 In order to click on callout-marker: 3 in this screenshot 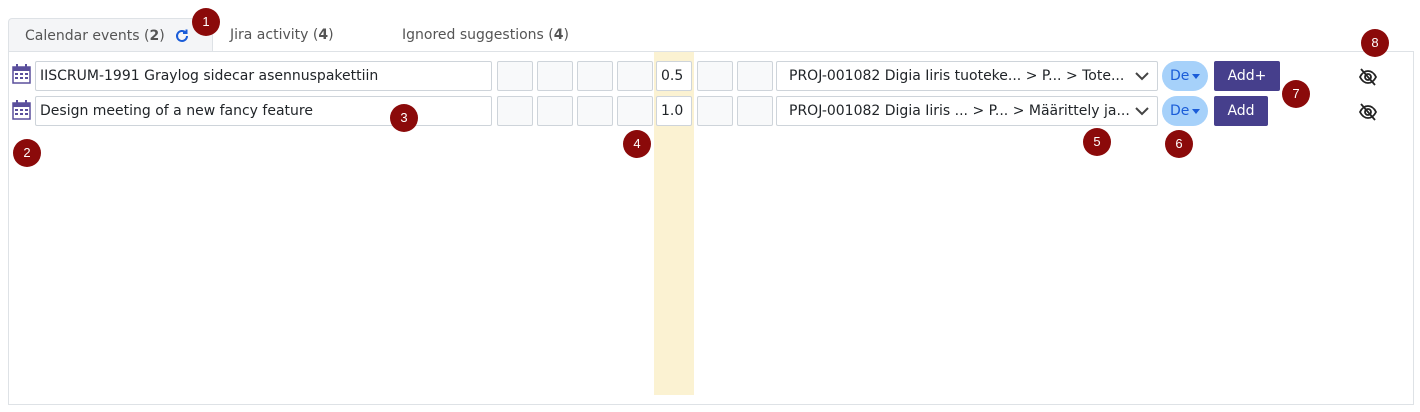, I will do `click(404, 118)`.